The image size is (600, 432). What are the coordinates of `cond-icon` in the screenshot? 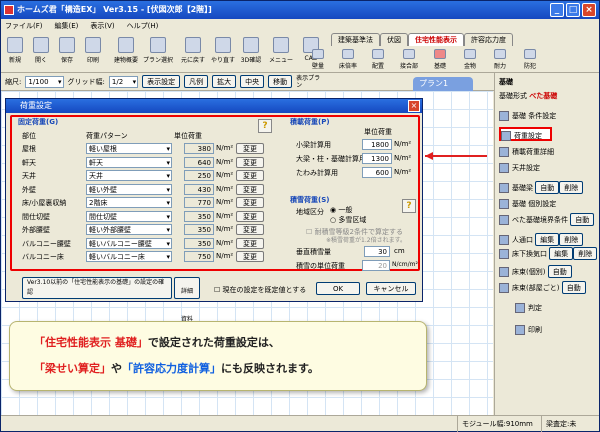 It's located at (504, 116).